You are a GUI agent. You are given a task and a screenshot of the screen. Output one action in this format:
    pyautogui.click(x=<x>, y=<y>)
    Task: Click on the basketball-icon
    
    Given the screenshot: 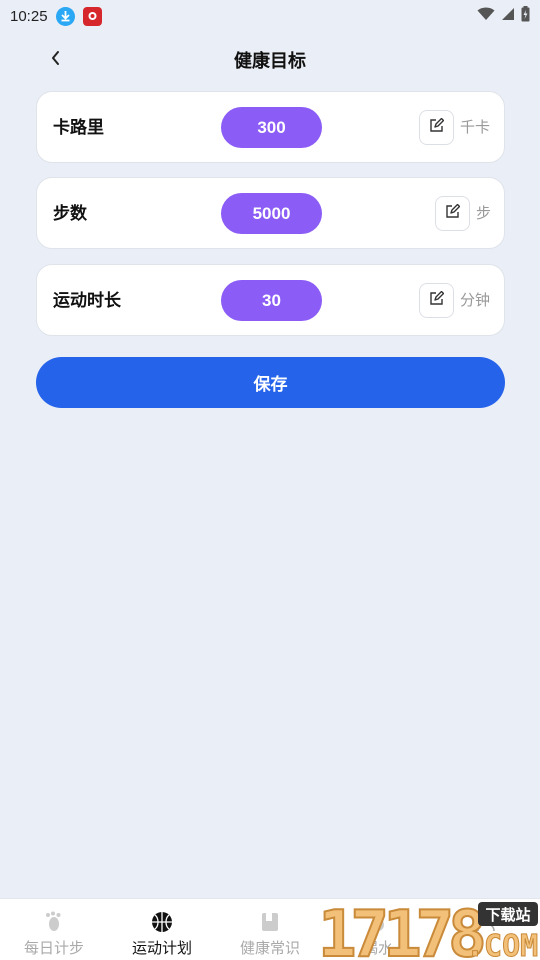 What is the action you would take?
    pyautogui.click(x=162, y=922)
    